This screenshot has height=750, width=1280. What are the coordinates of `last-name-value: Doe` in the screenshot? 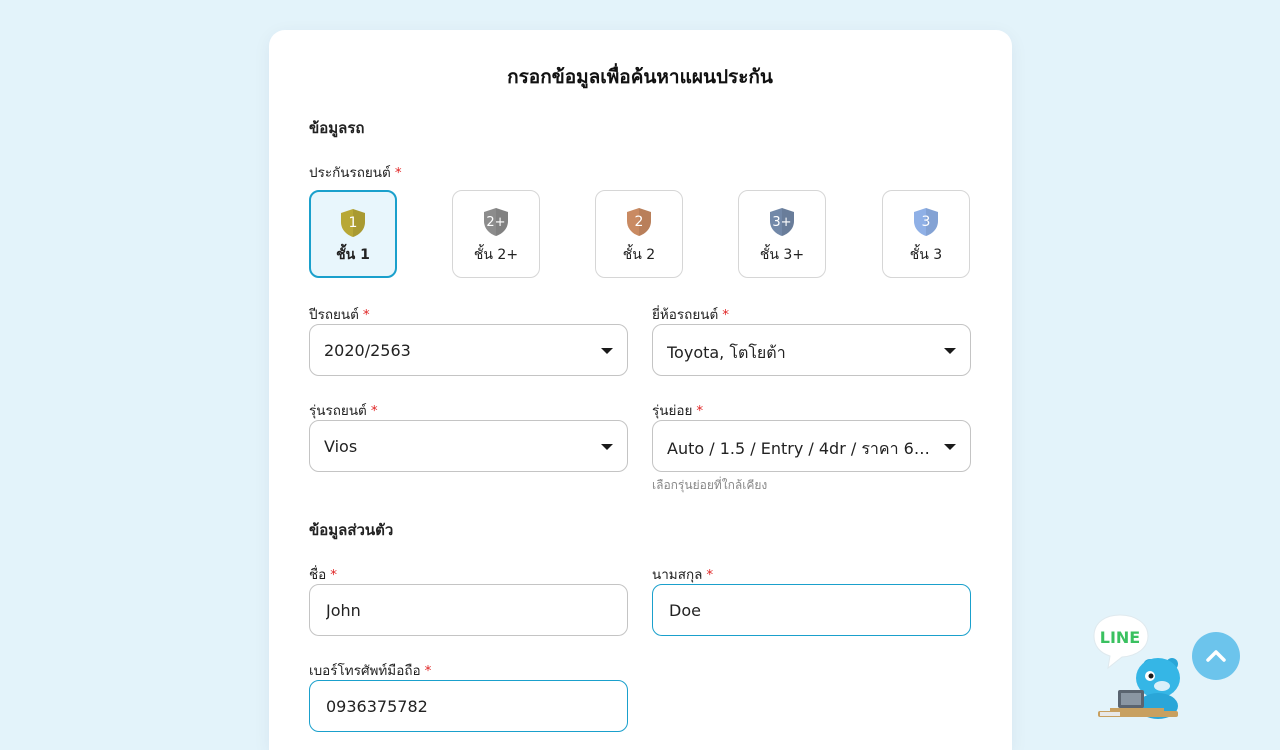 It's located at (685, 610).